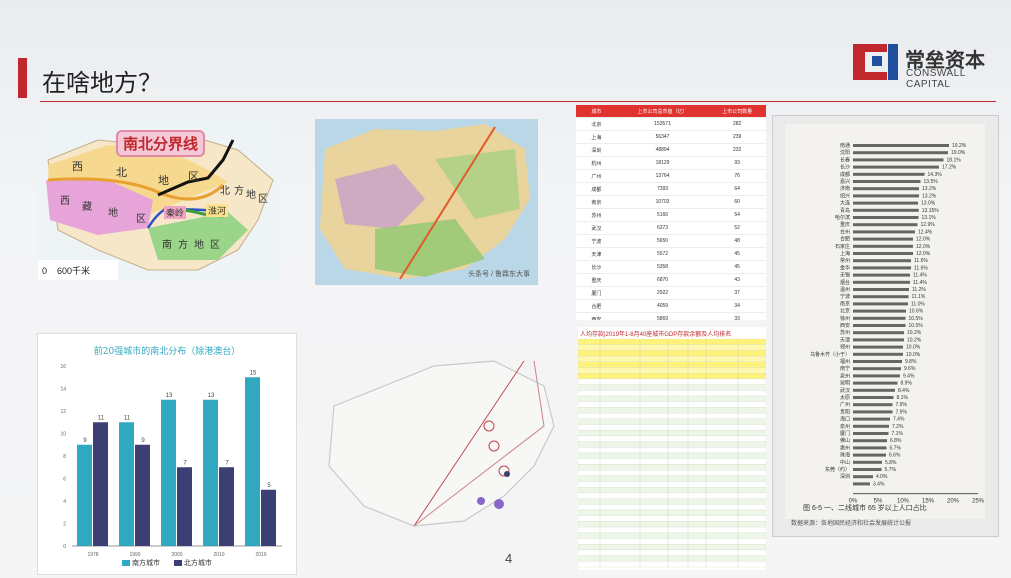 This screenshot has height=578, width=1011. What do you see at coordinates (845, 296) in the screenshot?
I see `photo-row-label: 宁波` at bounding box center [845, 296].